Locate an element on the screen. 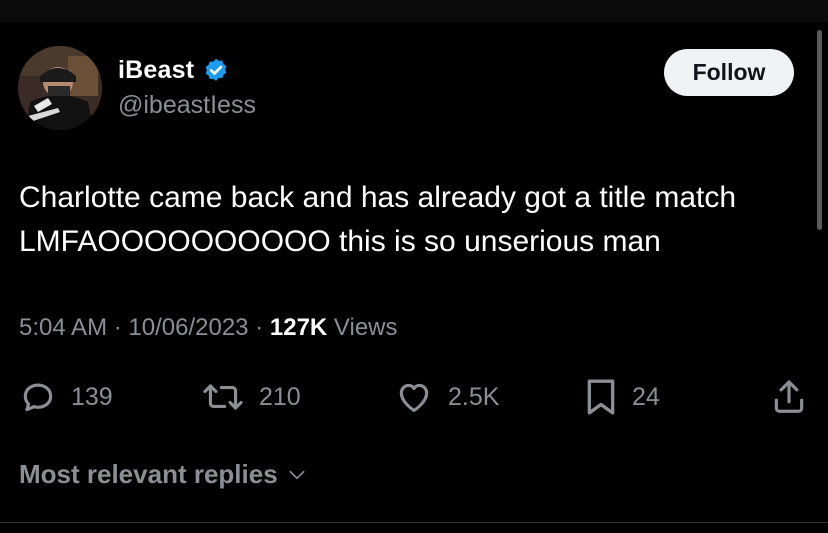 The width and height of the screenshot is (828, 533). reply-icon is located at coordinates (38, 397).